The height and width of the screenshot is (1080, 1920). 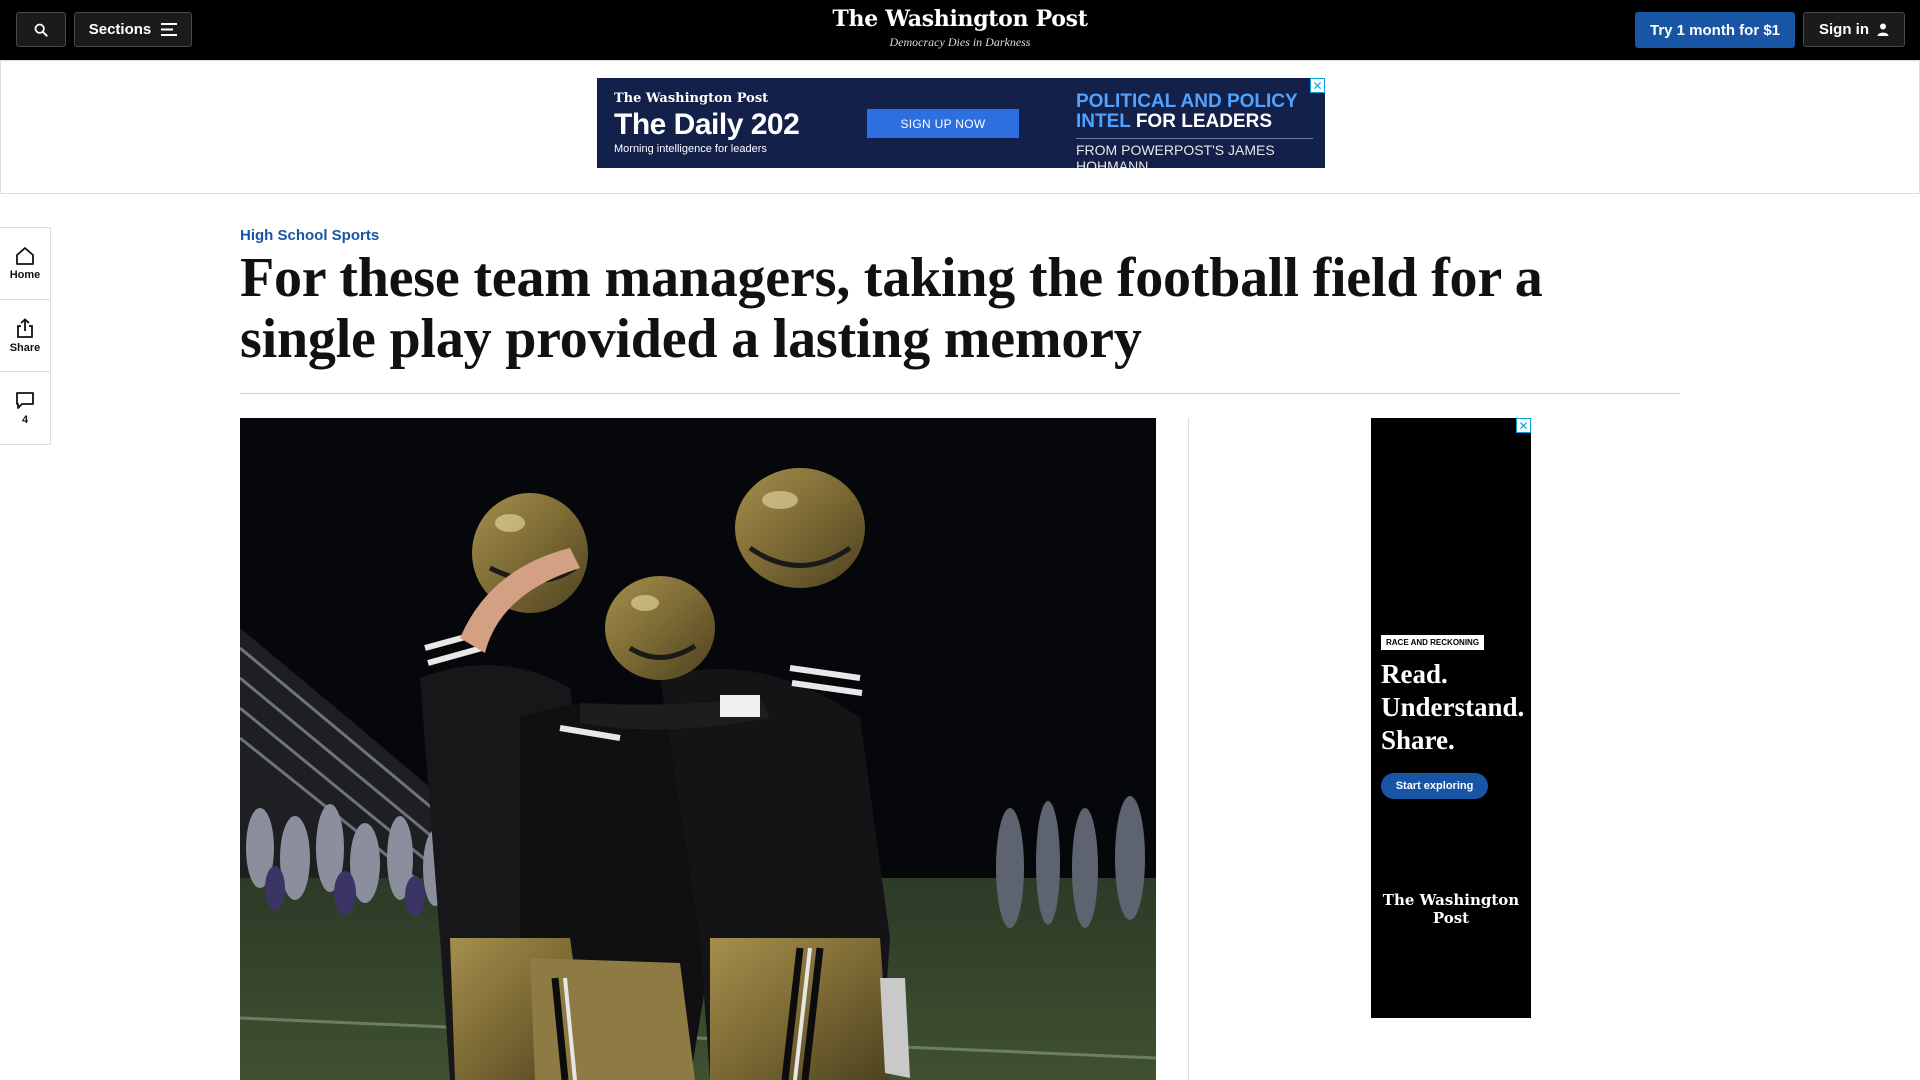 What do you see at coordinates (690, 149) in the screenshot?
I see `ad-subtitle: Morning intelligence for leaders` at bounding box center [690, 149].